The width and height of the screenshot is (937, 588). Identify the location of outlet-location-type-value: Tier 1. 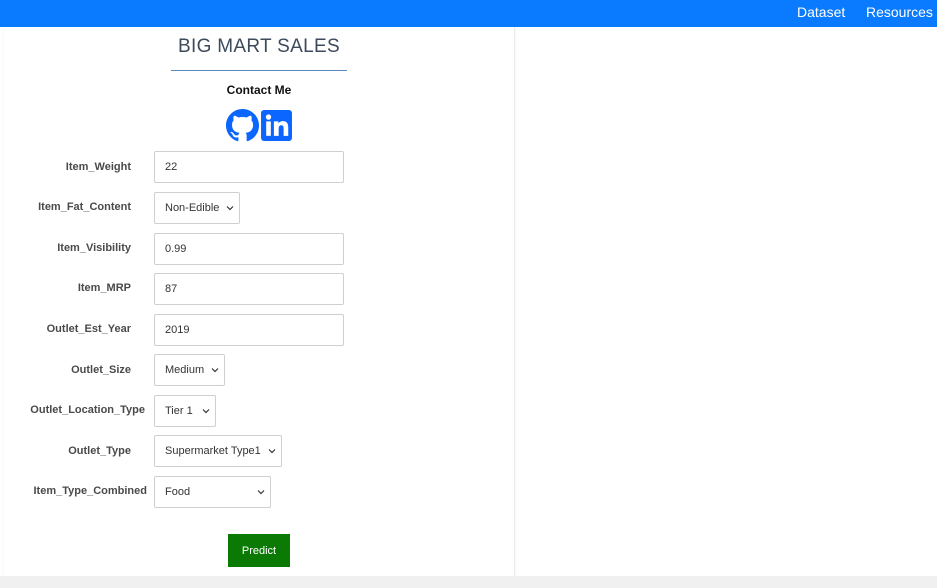
(179, 411).